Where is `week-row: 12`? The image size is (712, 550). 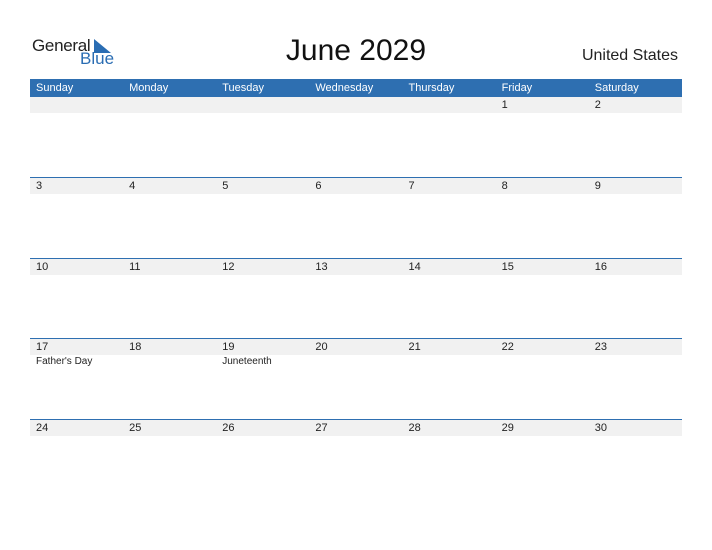 week-row: 12 is located at coordinates (356, 137).